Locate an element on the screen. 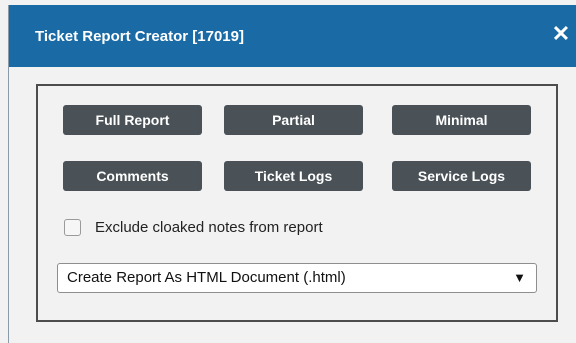  exclude-cloaked-label: Exclude cloaked notes from report is located at coordinates (209, 227).